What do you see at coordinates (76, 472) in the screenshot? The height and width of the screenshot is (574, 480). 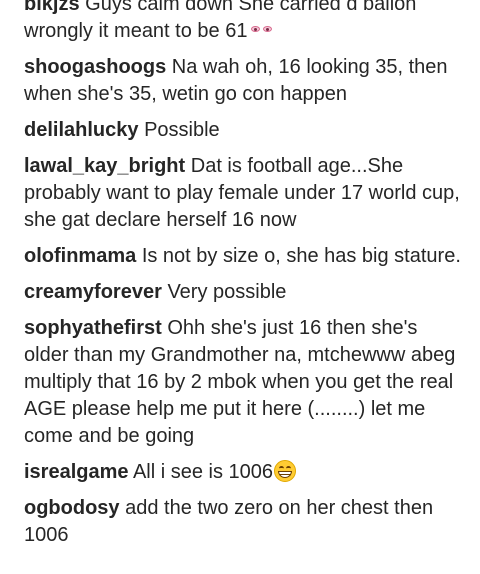 I see `comment-username: isrealgame` at bounding box center [76, 472].